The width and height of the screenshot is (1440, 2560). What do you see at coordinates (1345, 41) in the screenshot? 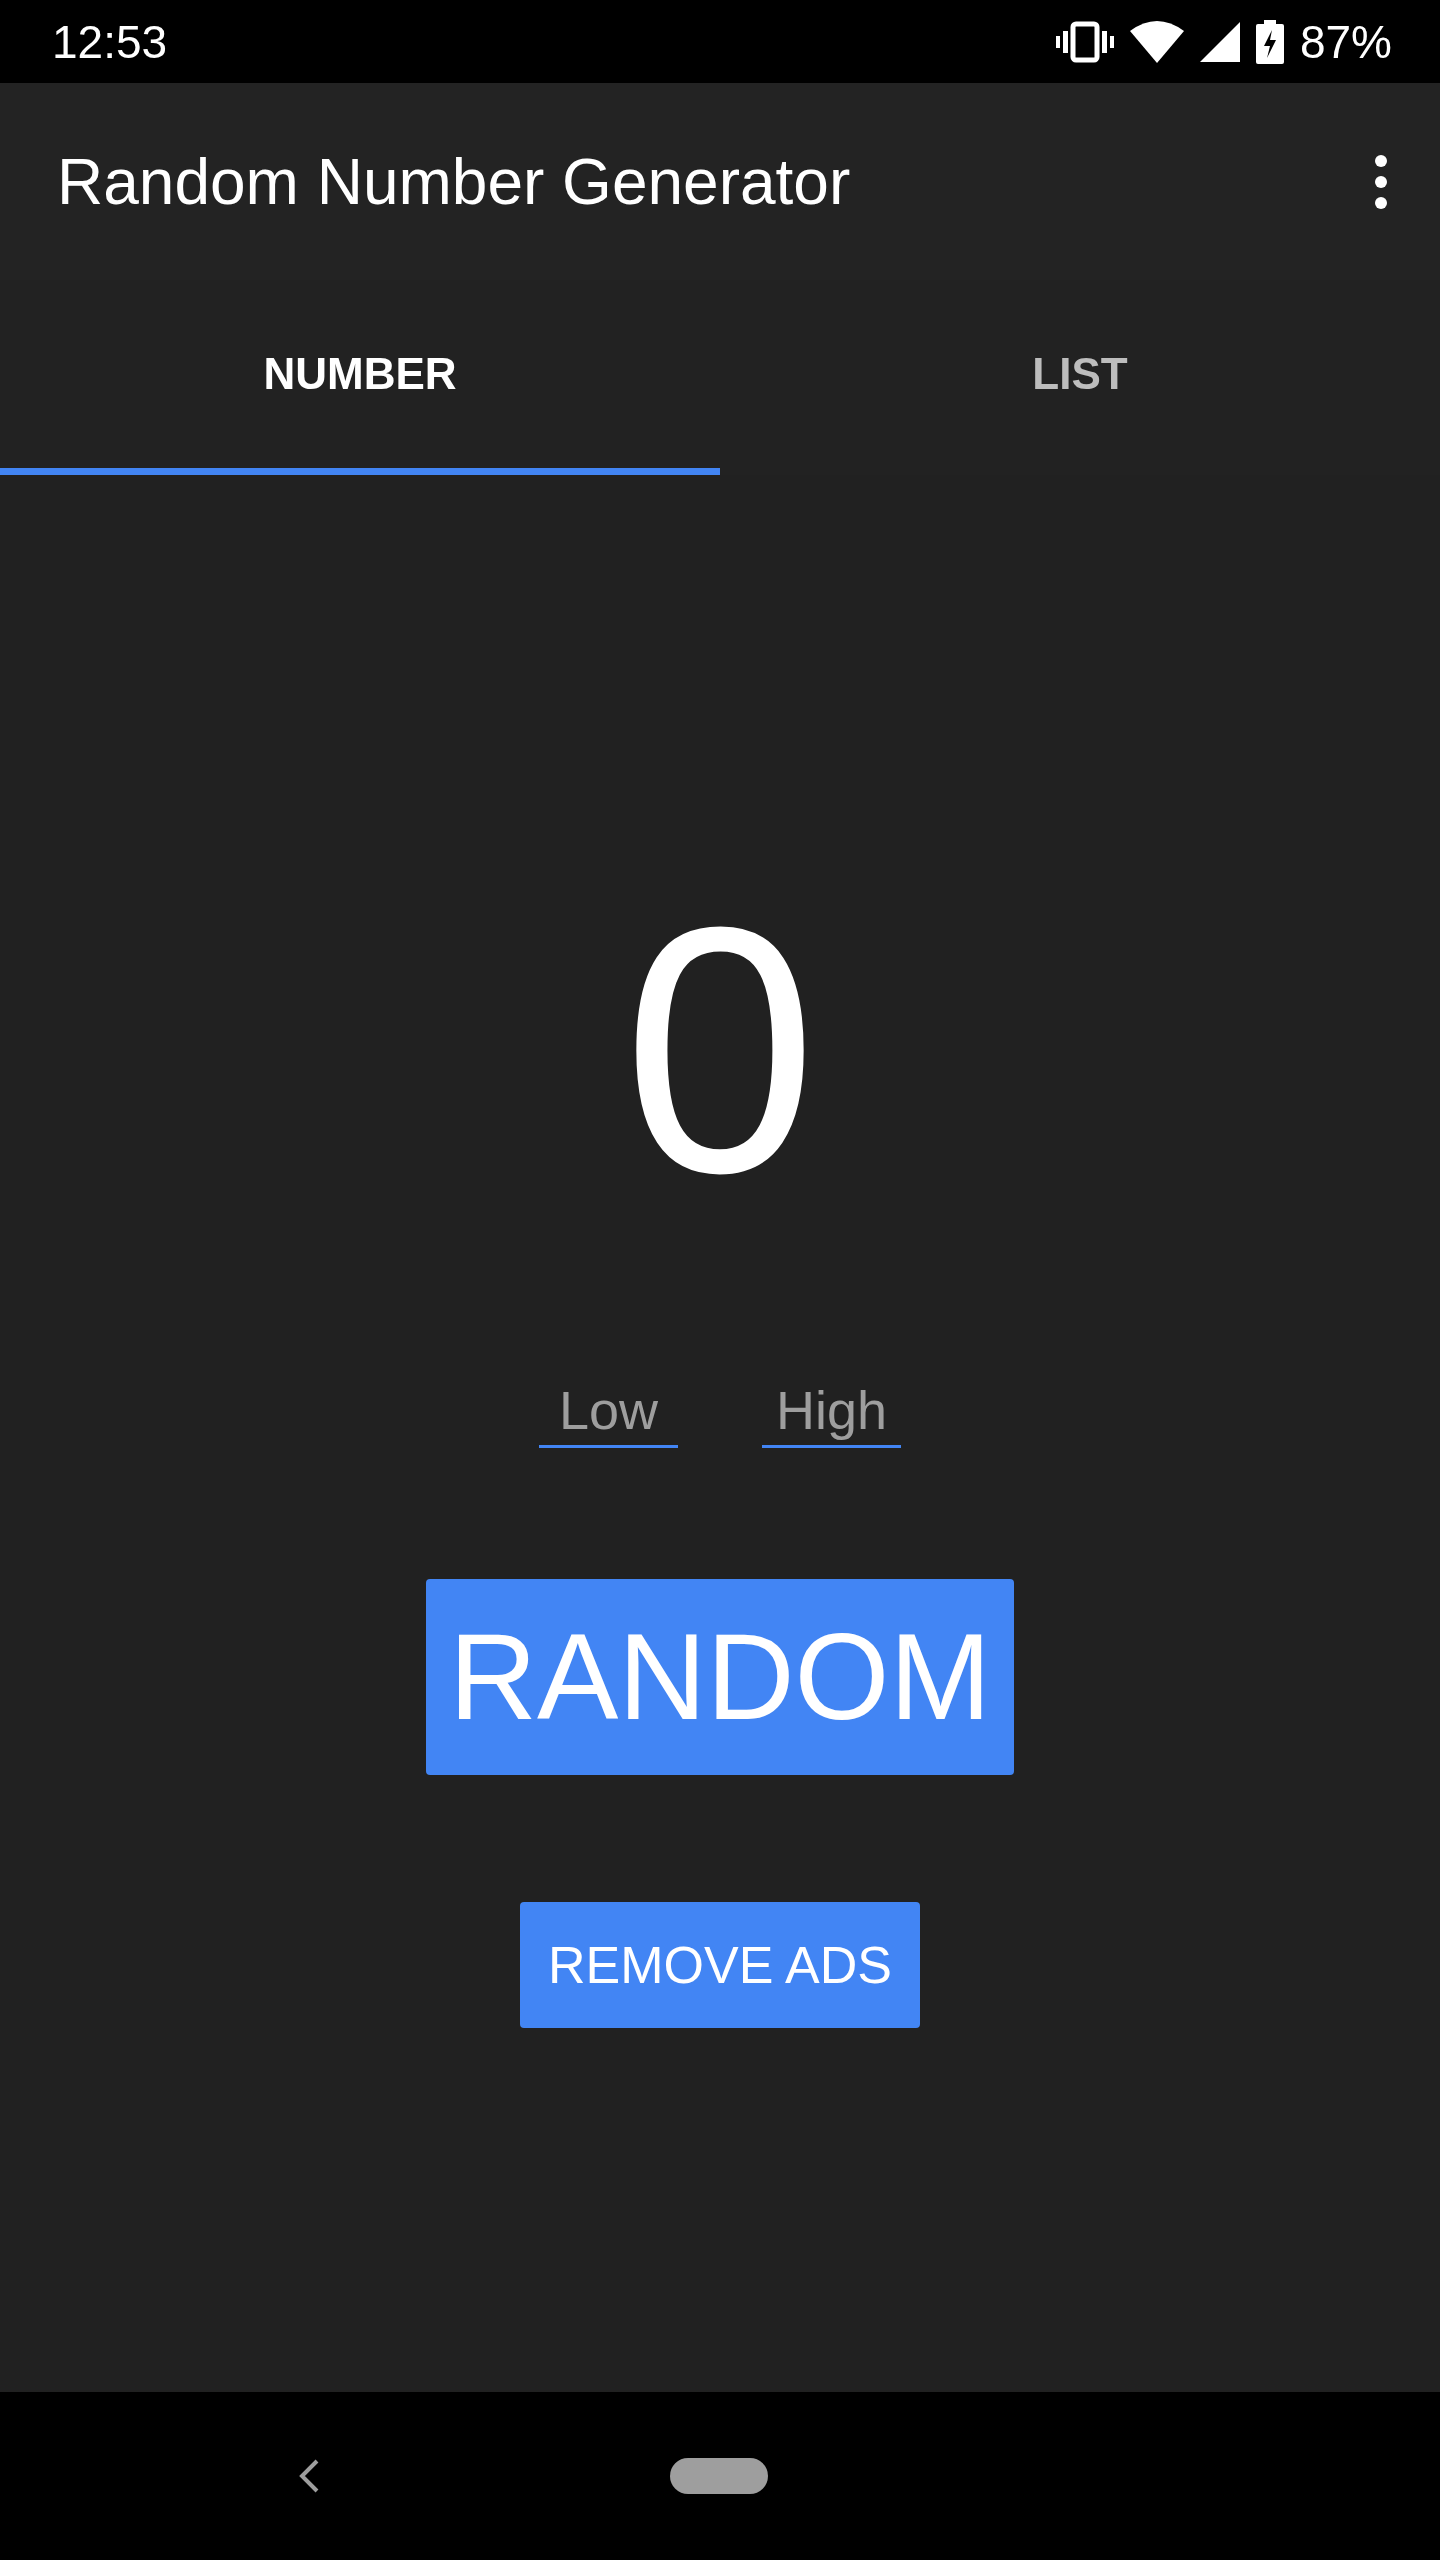
I see `battery-percentage: 87%` at bounding box center [1345, 41].